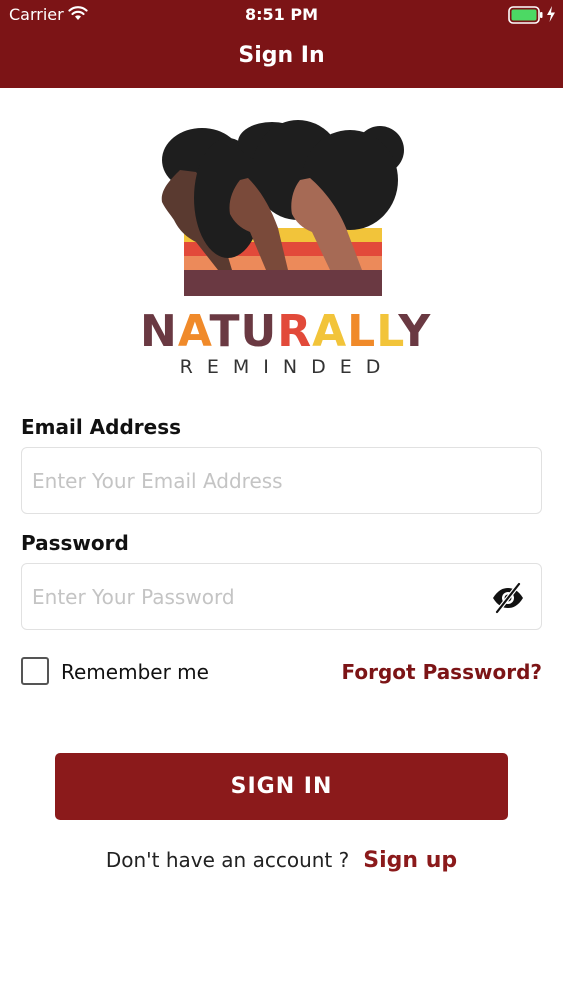  I want to click on forgot-password-link: Forgot Password?, so click(442, 672).